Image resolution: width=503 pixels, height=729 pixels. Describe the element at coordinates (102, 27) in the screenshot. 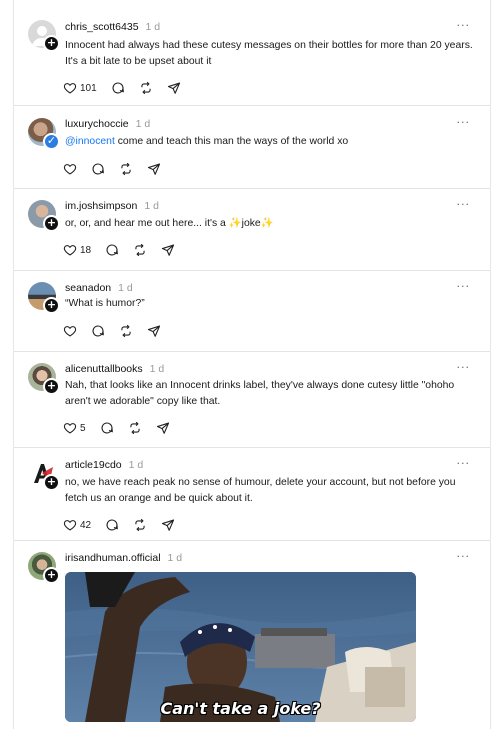

I see `username: chris_scott6435` at that location.